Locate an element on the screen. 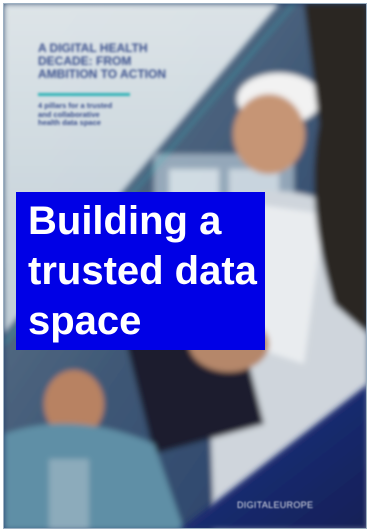 The width and height of the screenshot is (373, 532). publisher-logo: DIGITALEUROPE is located at coordinates (275, 505).